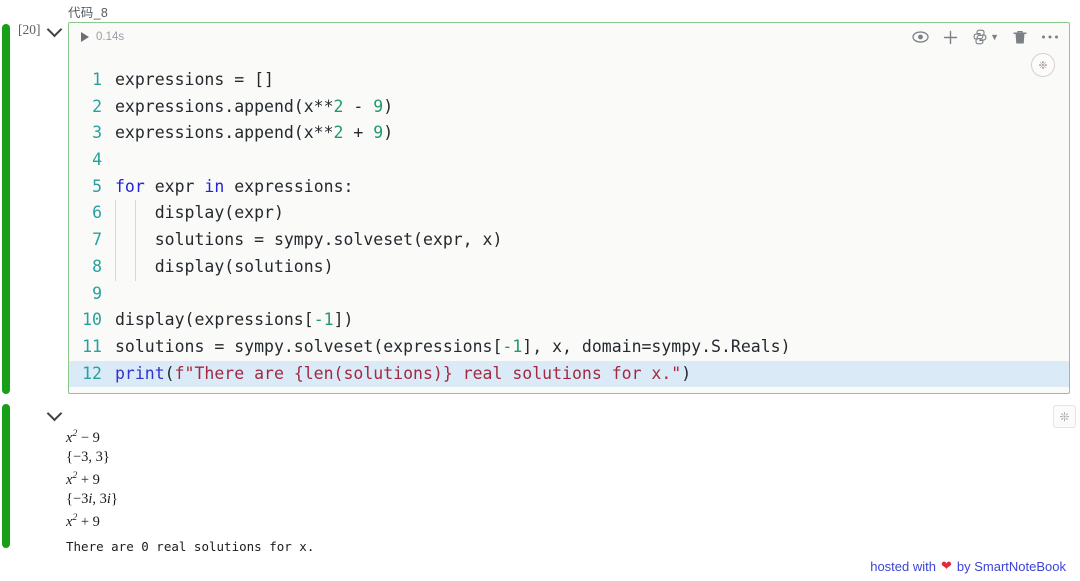 The image size is (1080, 581). Describe the element at coordinates (214, 320) in the screenshot. I see `code-token: display(expressions[` at that location.